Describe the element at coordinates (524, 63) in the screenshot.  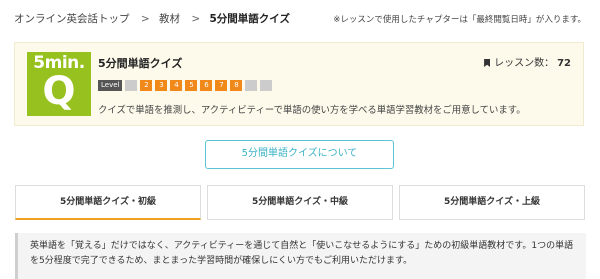
I see `lesson-count-label: レッスン数：` at that location.